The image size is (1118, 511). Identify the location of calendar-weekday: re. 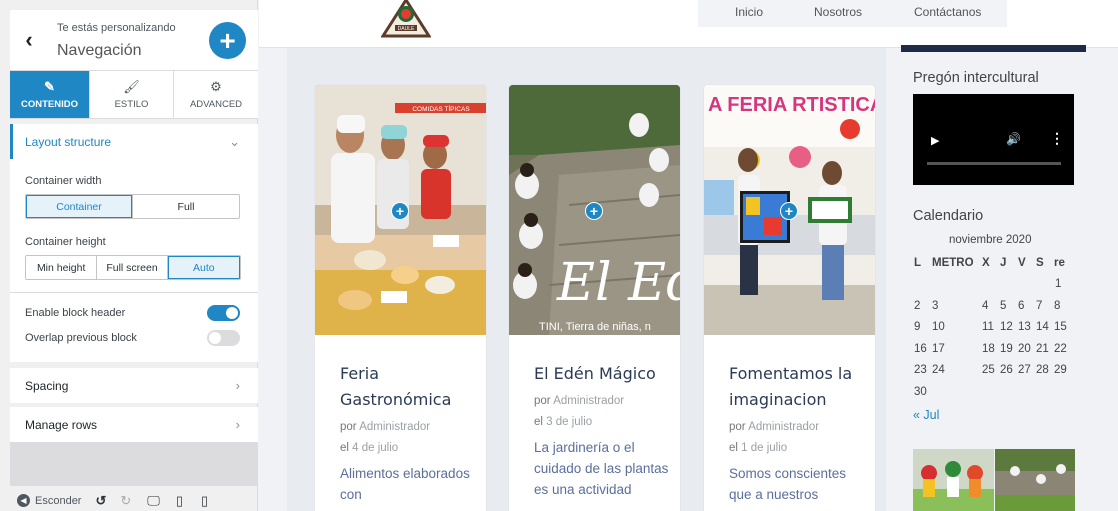
(1059, 263).